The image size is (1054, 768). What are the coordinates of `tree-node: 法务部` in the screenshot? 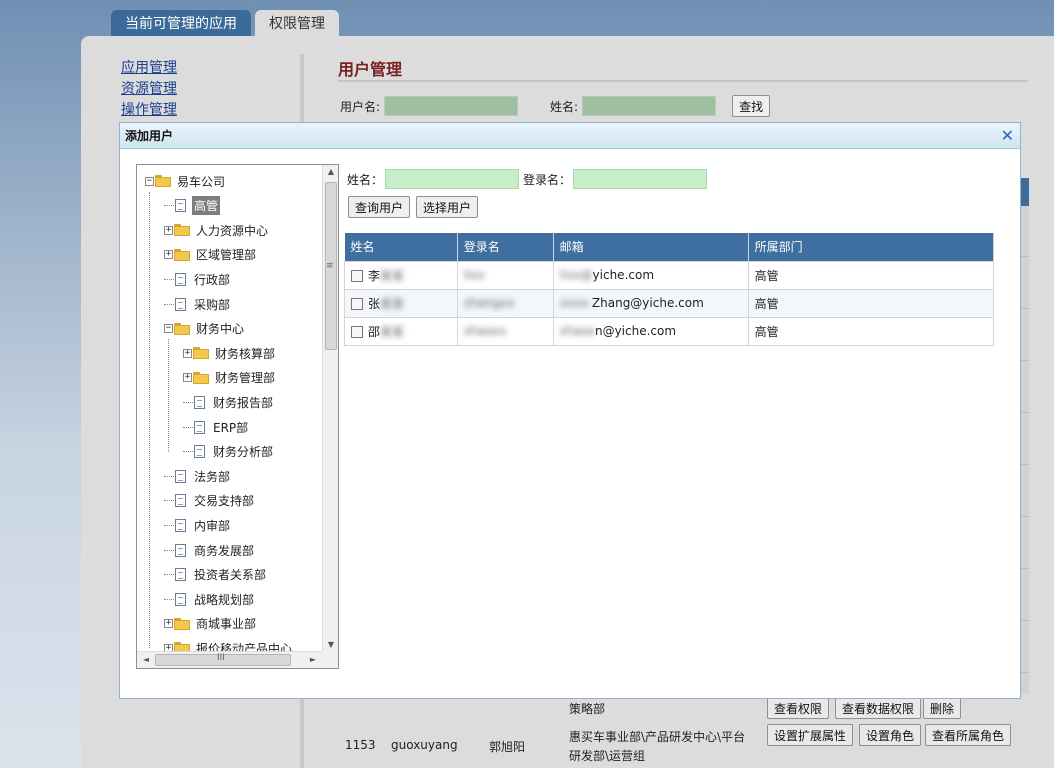 It's located at (198, 476).